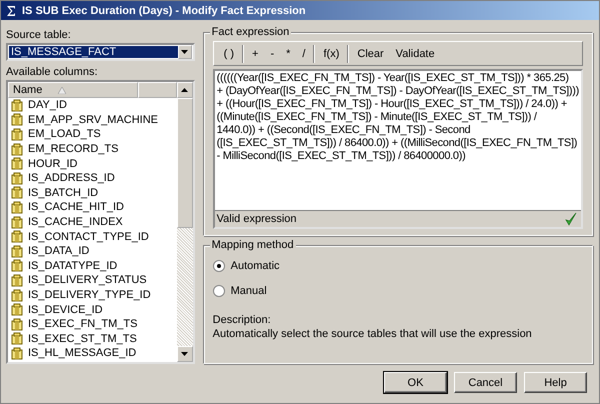 This screenshot has width=600, height=404. What do you see at coordinates (184, 52) in the screenshot?
I see `dropdown-arrow-icon` at bounding box center [184, 52].